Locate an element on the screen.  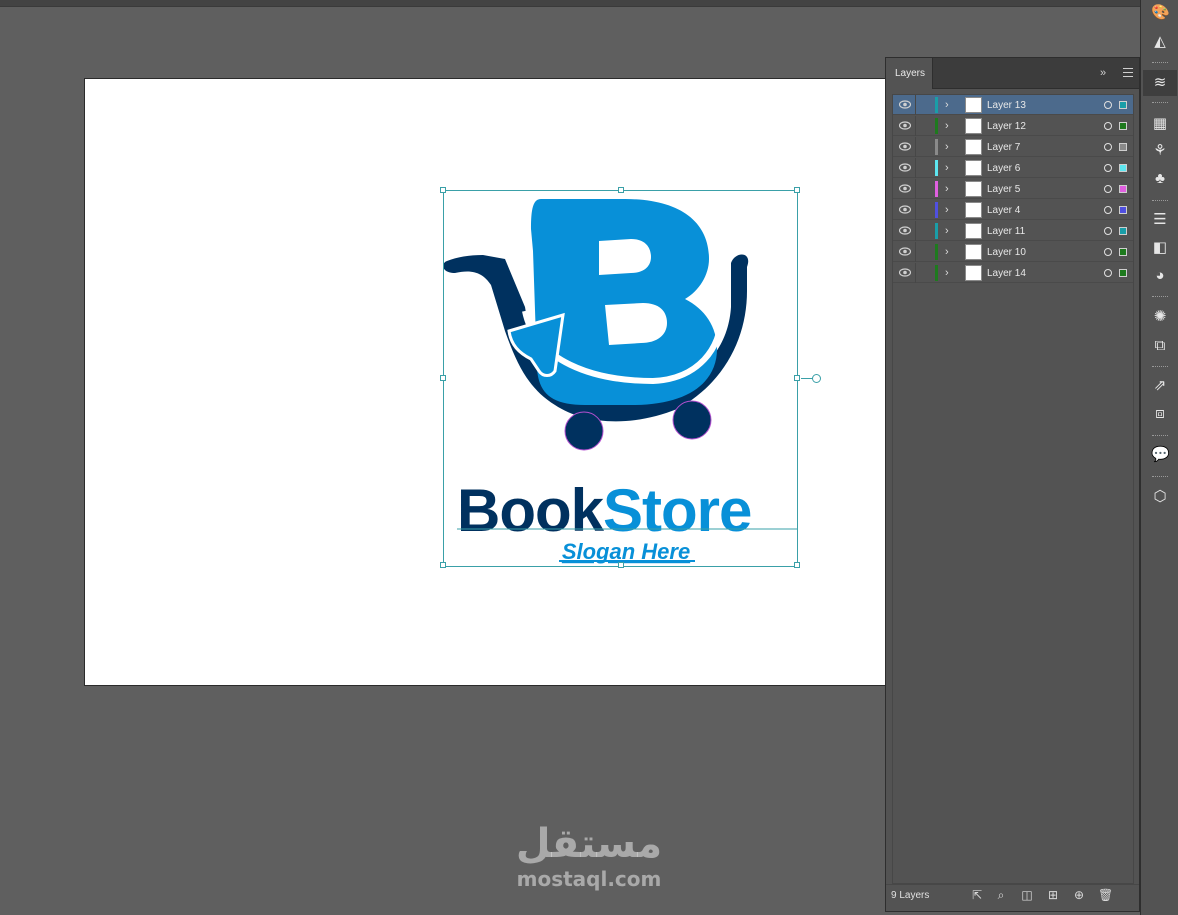
layer-name: Layer 5 is located at coordinates (1003, 189).